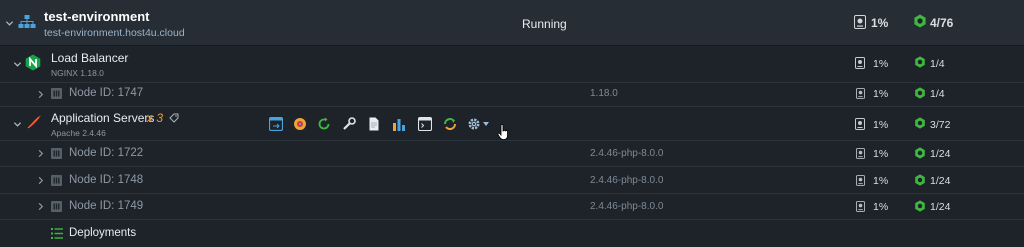 Image resolution: width=1024 pixels, height=247 pixels. I want to click on config-wrench-icon, so click(349, 124).